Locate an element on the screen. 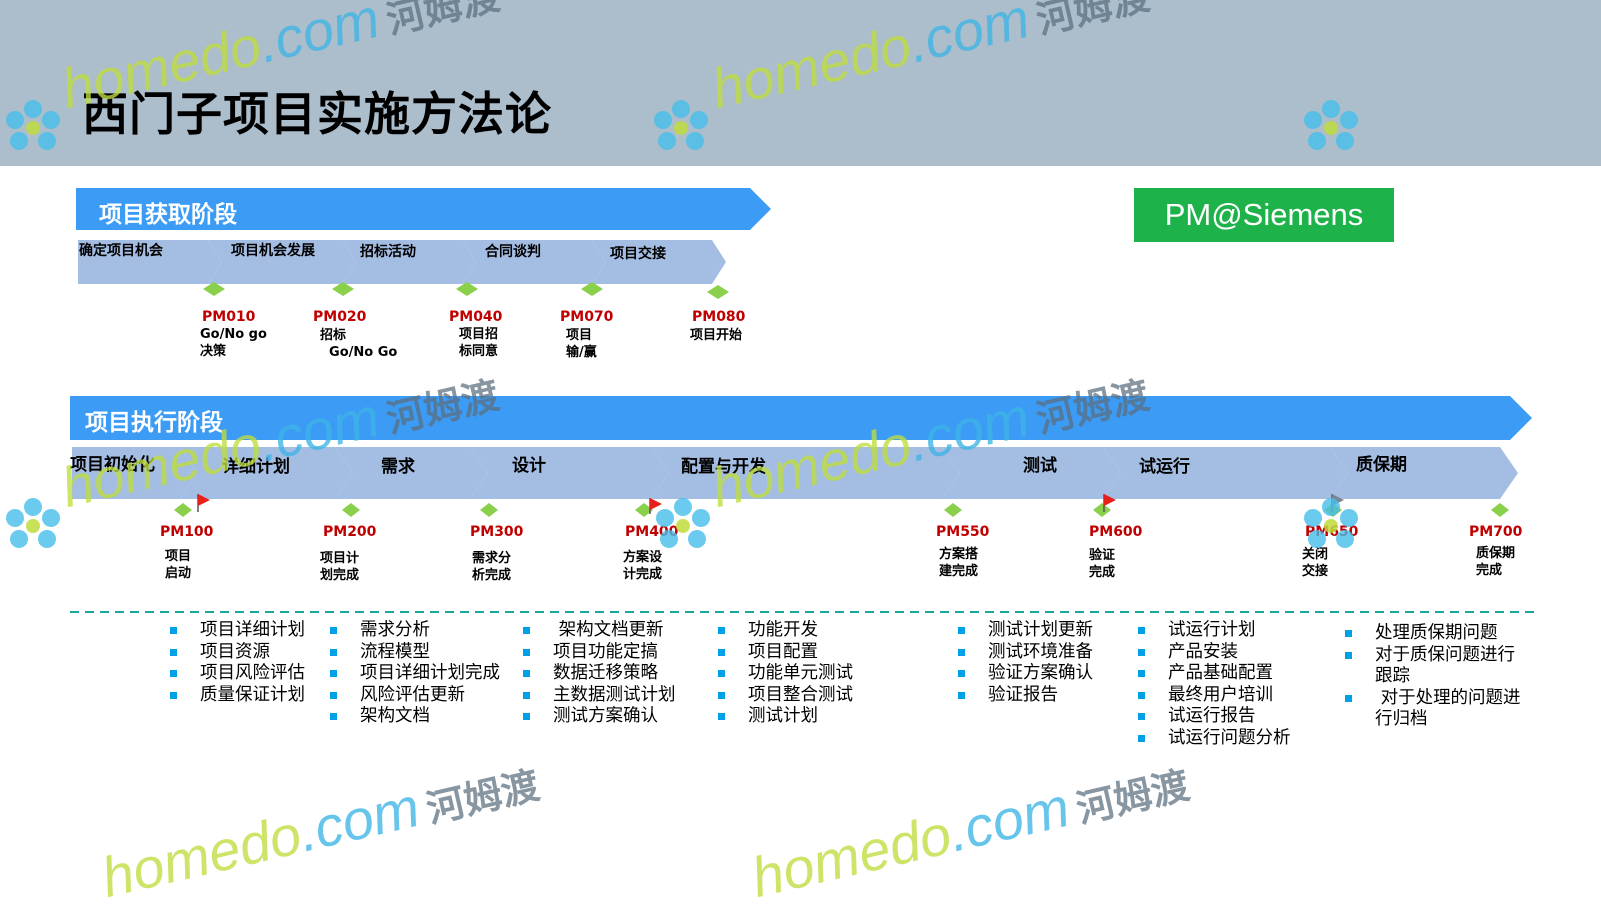  task-list-requirements: 需求分析 流程模型 项目详细计划完成 风险评估更新 架构文档 is located at coordinates (415, 674).